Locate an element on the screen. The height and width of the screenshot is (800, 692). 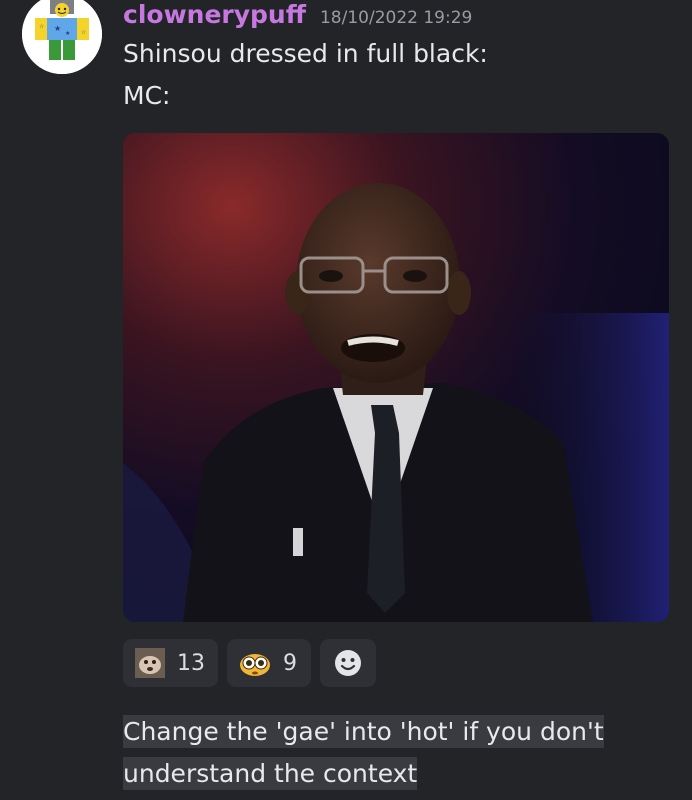
reaction-bar: 13 9 is located at coordinates (249, 663).